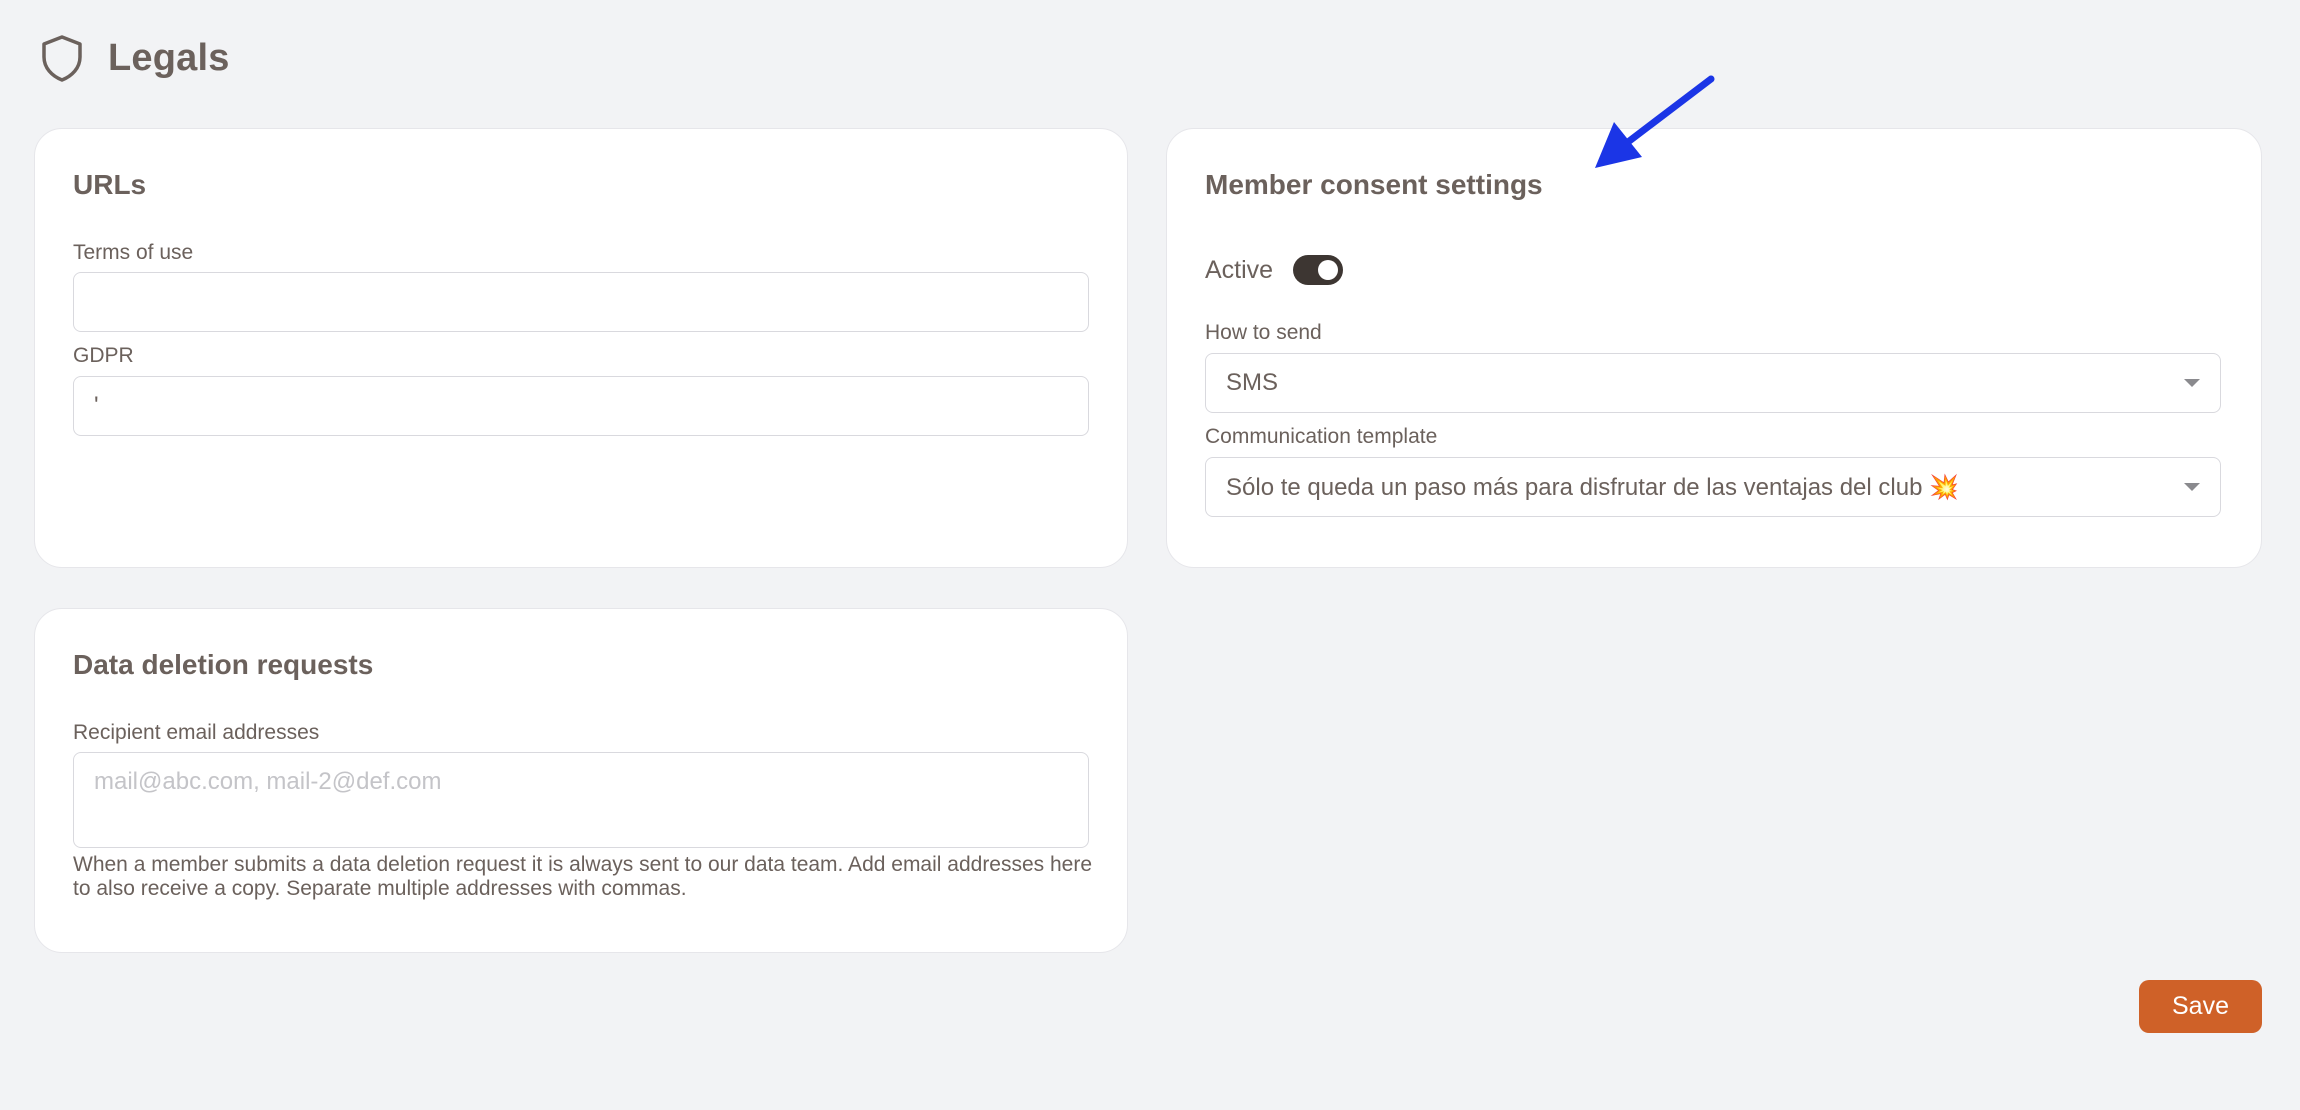  What do you see at coordinates (110, 184) in the screenshot?
I see `urls-card-title: URLs` at bounding box center [110, 184].